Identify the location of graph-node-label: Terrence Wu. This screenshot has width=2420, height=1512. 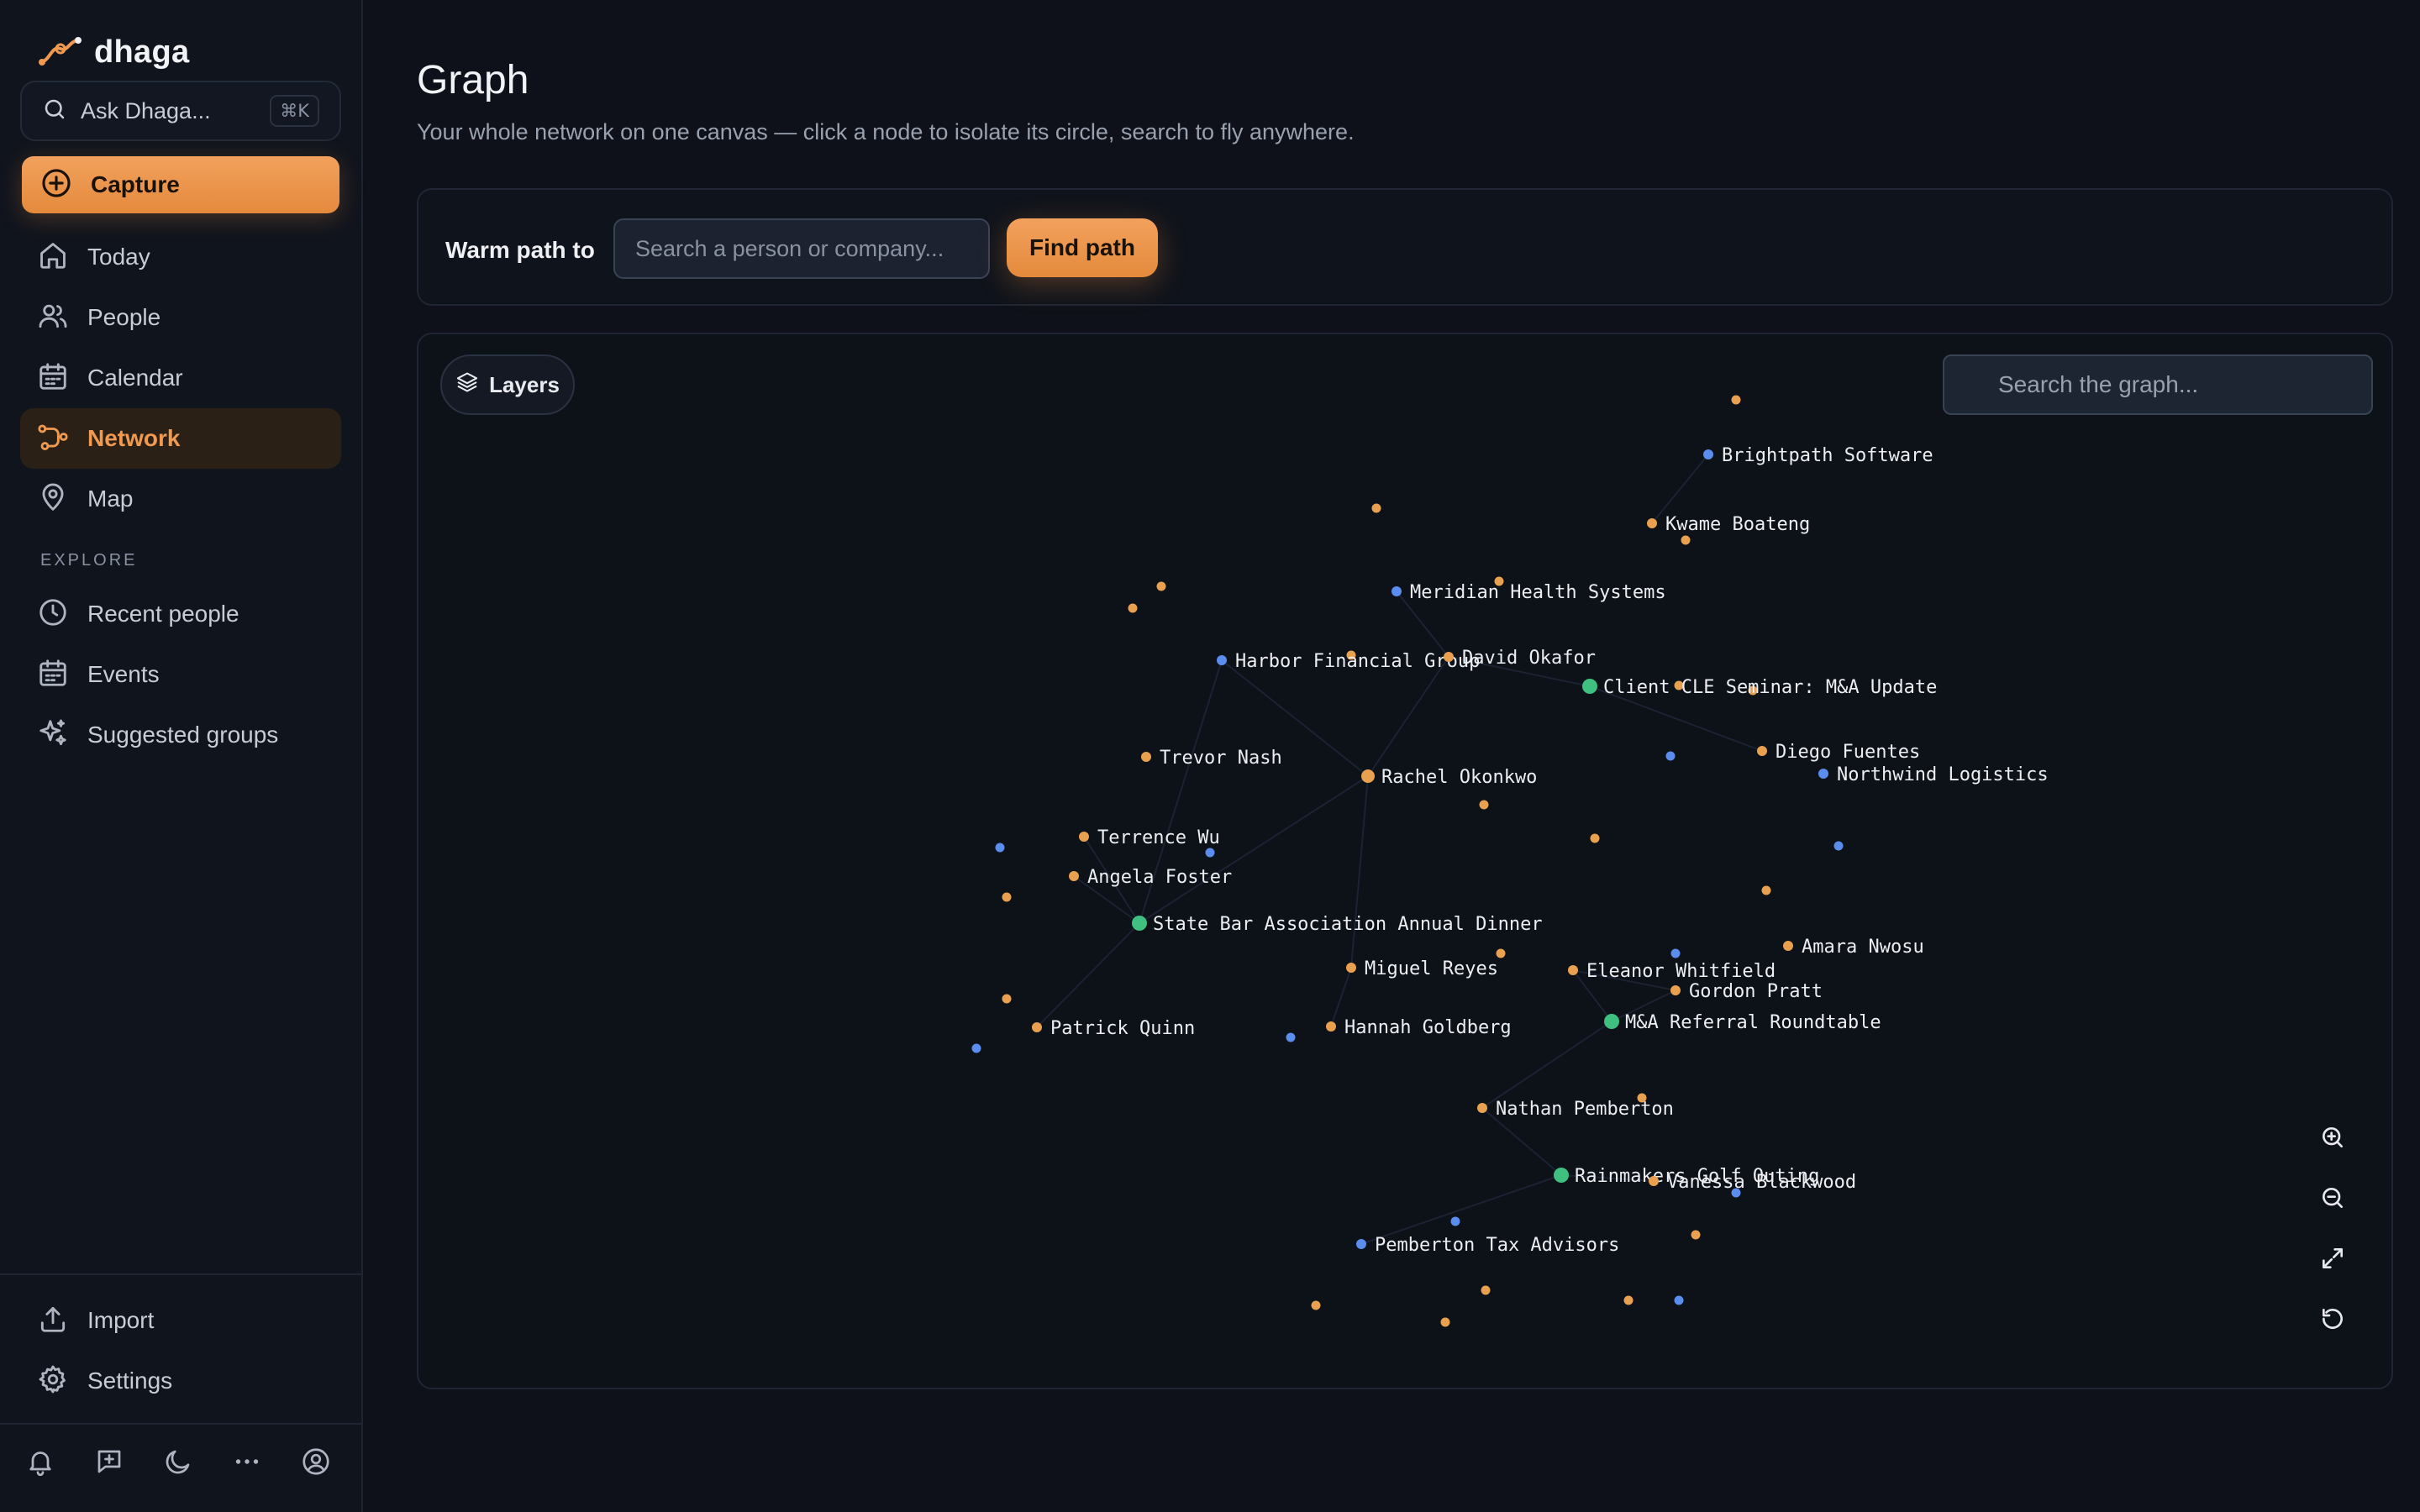
(1158, 837).